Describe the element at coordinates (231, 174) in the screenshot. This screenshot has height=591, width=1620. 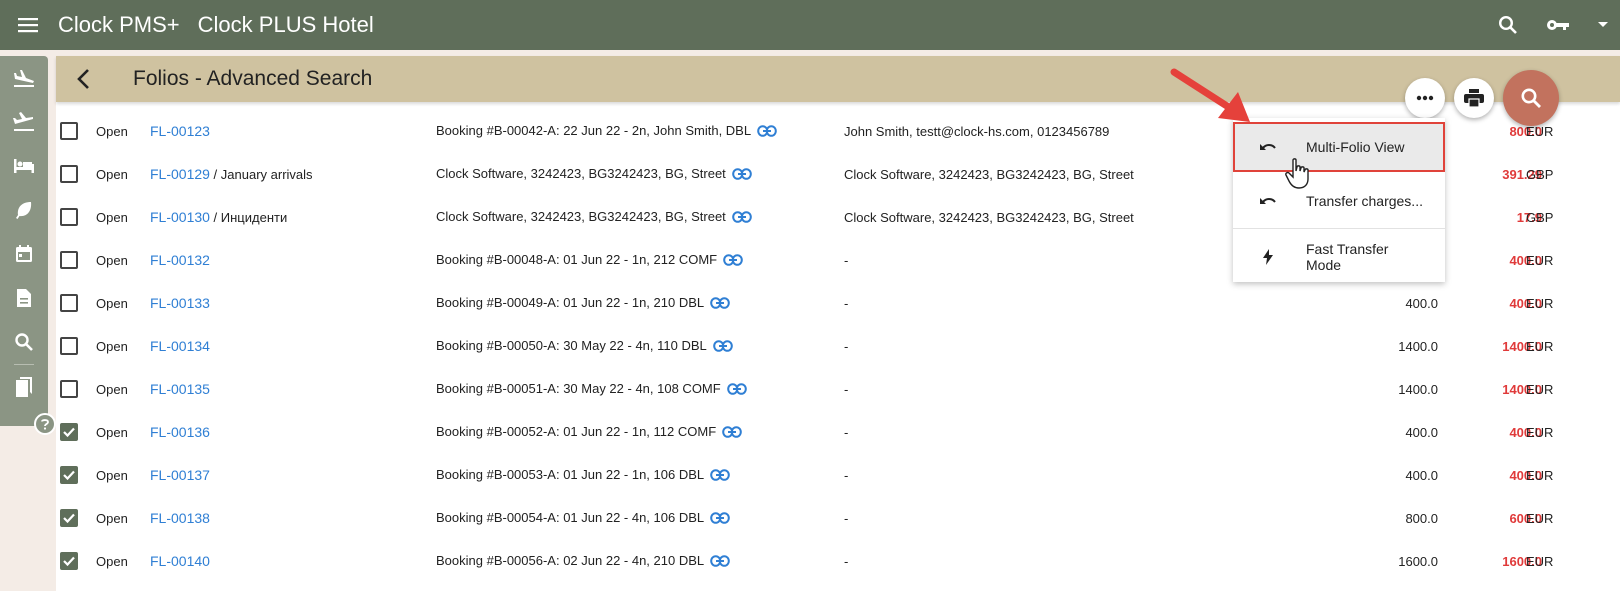
I see `folio-link: FL-00129 / January arrivals` at that location.